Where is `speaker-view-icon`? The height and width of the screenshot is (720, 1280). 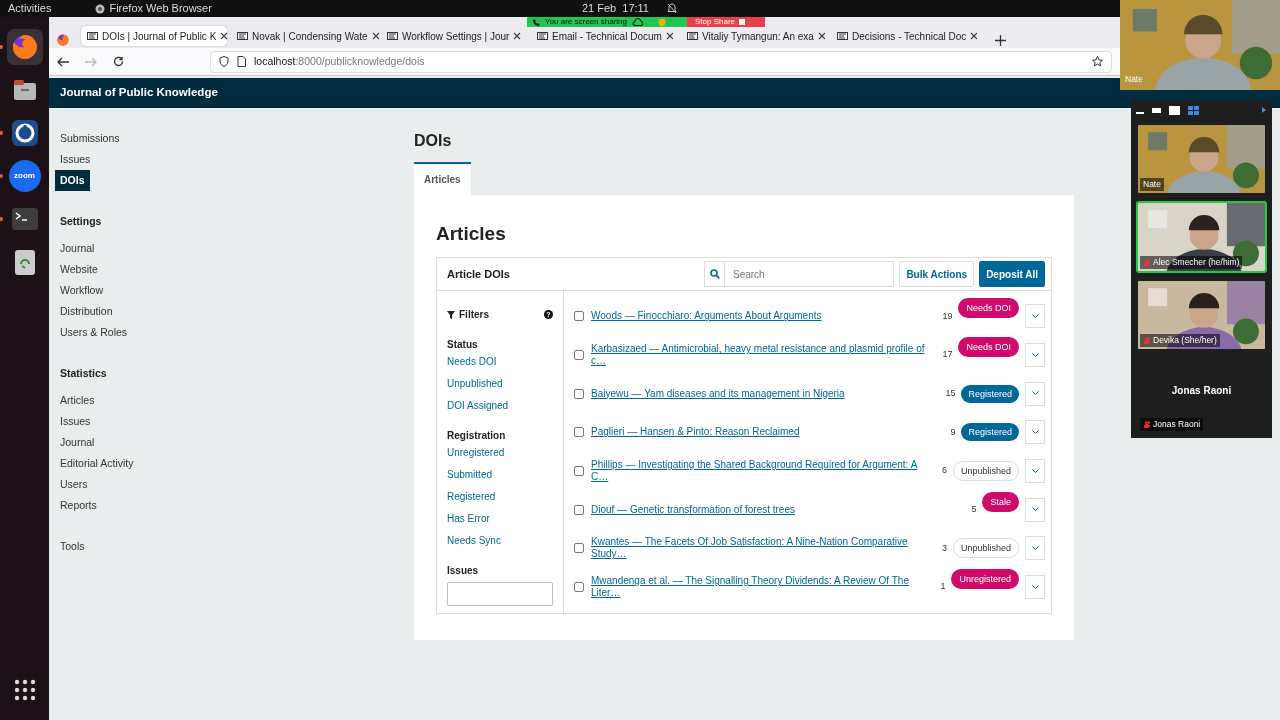
speaker-view-icon is located at coordinates (1156, 110).